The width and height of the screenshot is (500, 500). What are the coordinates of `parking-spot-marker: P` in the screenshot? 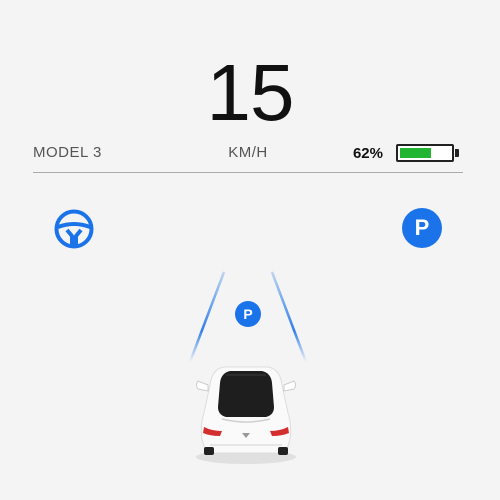 It's located at (248, 314).